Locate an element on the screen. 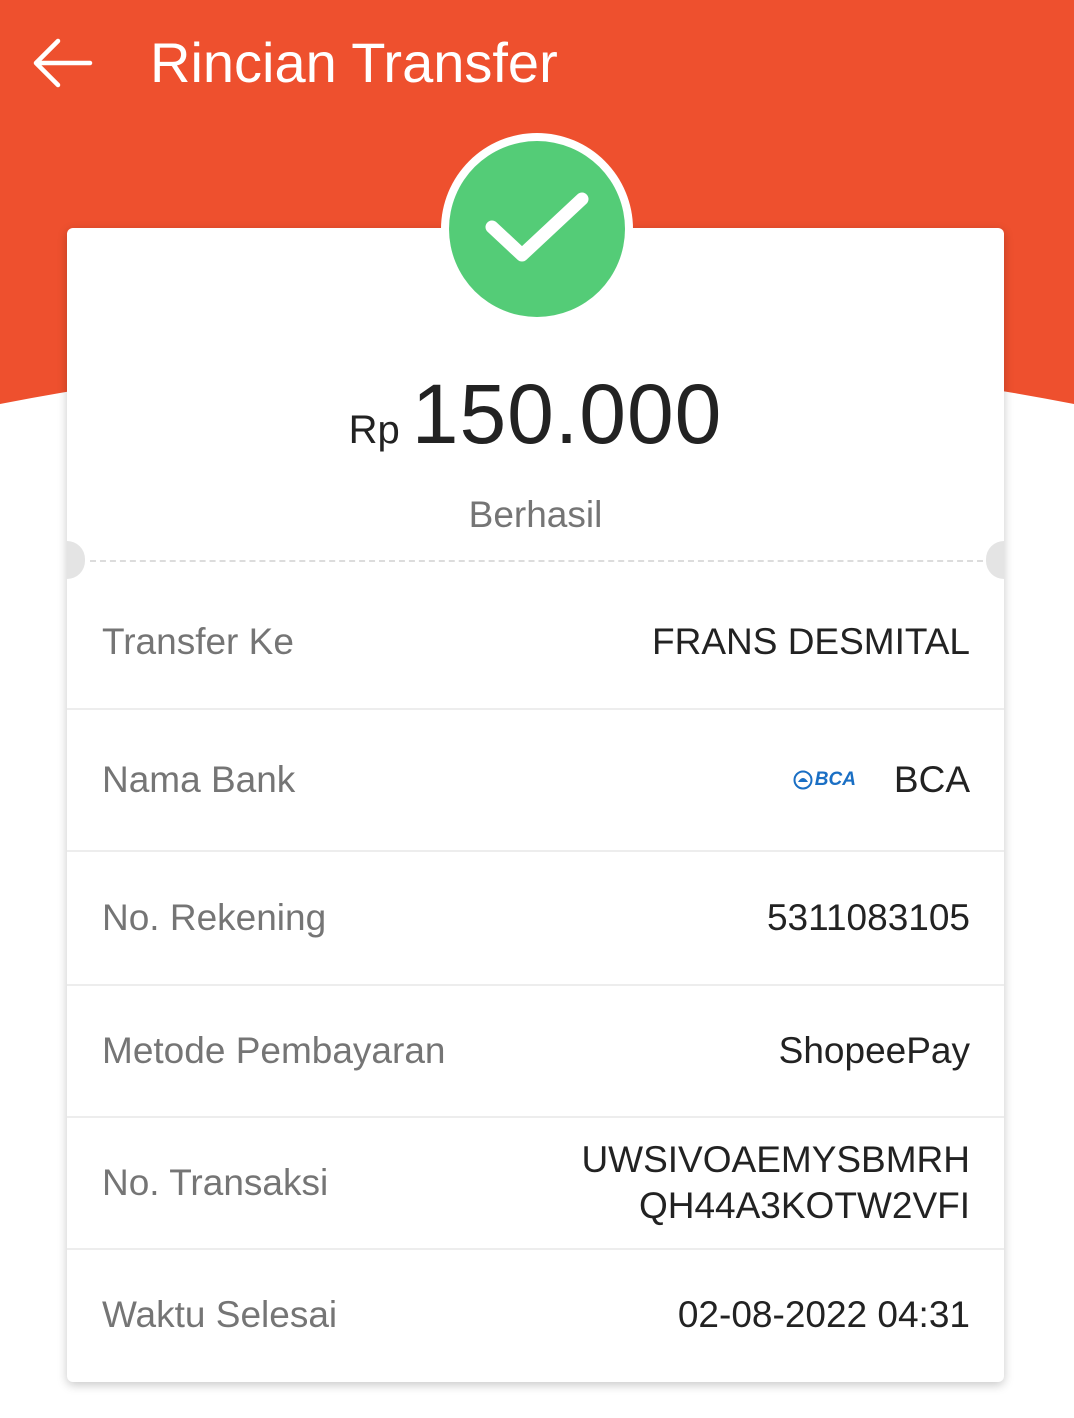 The image size is (1074, 1418). detail-label: Waktu Selesai is located at coordinates (220, 1314).